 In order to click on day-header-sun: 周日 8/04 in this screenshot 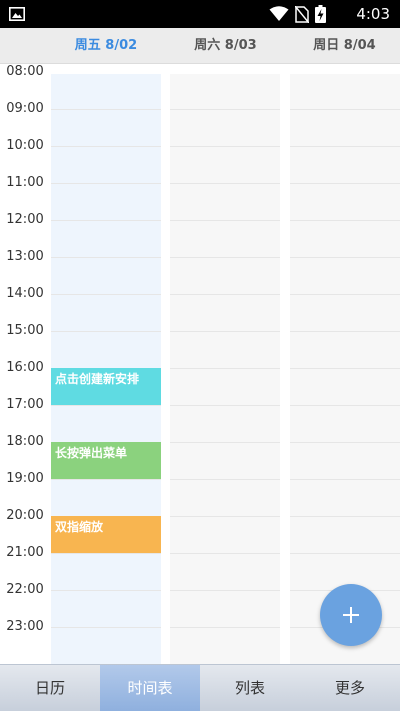, I will do `click(344, 46)`.